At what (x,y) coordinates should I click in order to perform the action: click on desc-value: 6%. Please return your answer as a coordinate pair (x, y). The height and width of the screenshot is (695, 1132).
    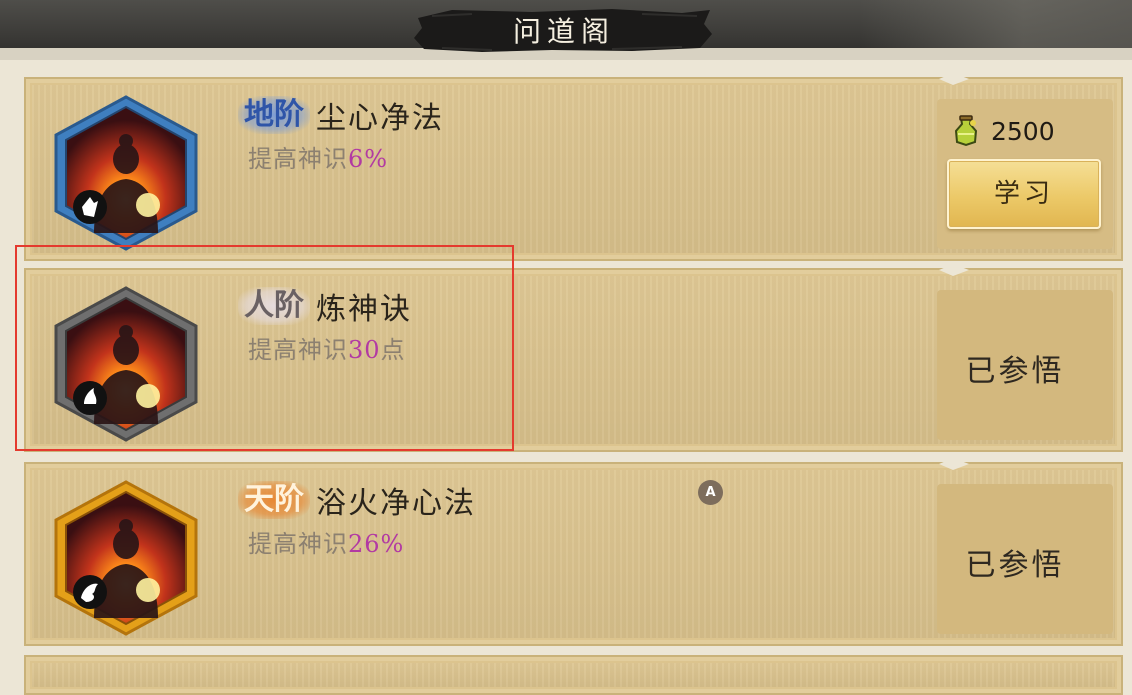
    Looking at the image, I should click on (368, 159).